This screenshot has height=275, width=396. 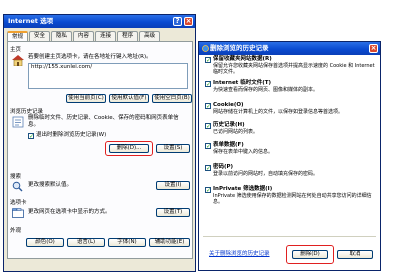 I want to click on tab-general: 常规, so click(x=18, y=36).